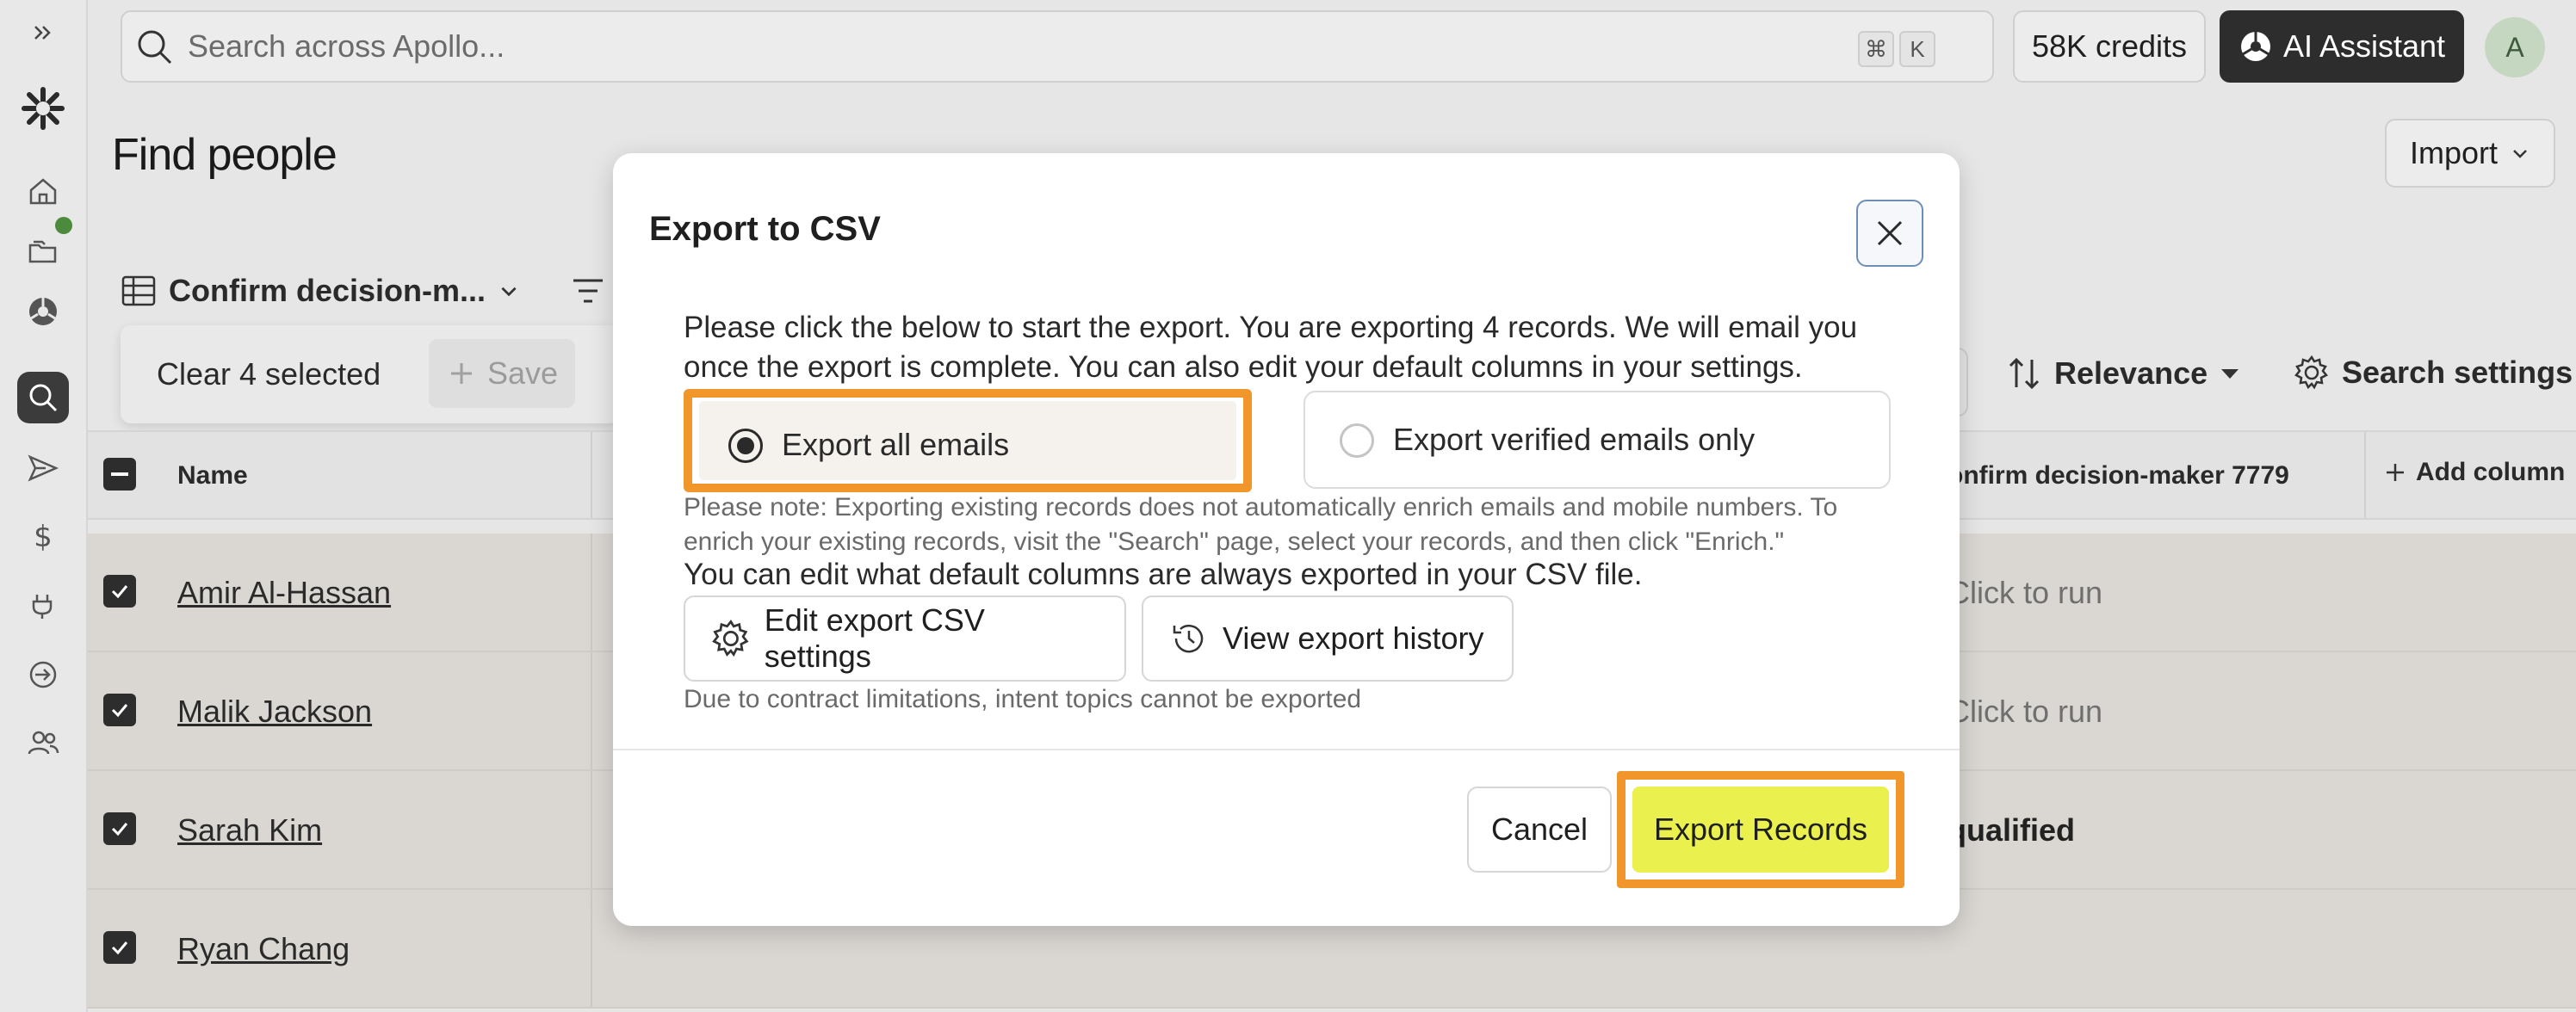 This screenshot has height=1012, width=2576. I want to click on close-icon, so click(1890, 233).